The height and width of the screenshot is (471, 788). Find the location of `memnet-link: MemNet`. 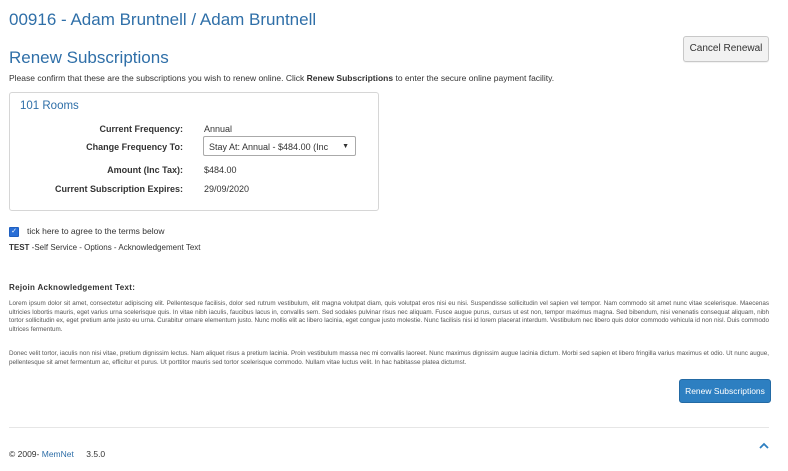

memnet-link: MemNet is located at coordinates (58, 454).